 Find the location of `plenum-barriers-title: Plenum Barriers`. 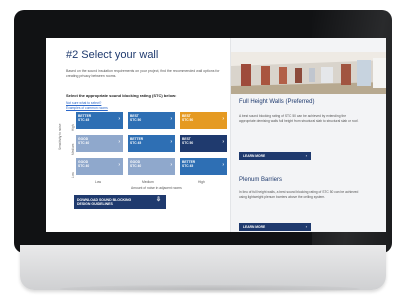

plenum-barriers-title: Plenum Barriers is located at coordinates (261, 180).